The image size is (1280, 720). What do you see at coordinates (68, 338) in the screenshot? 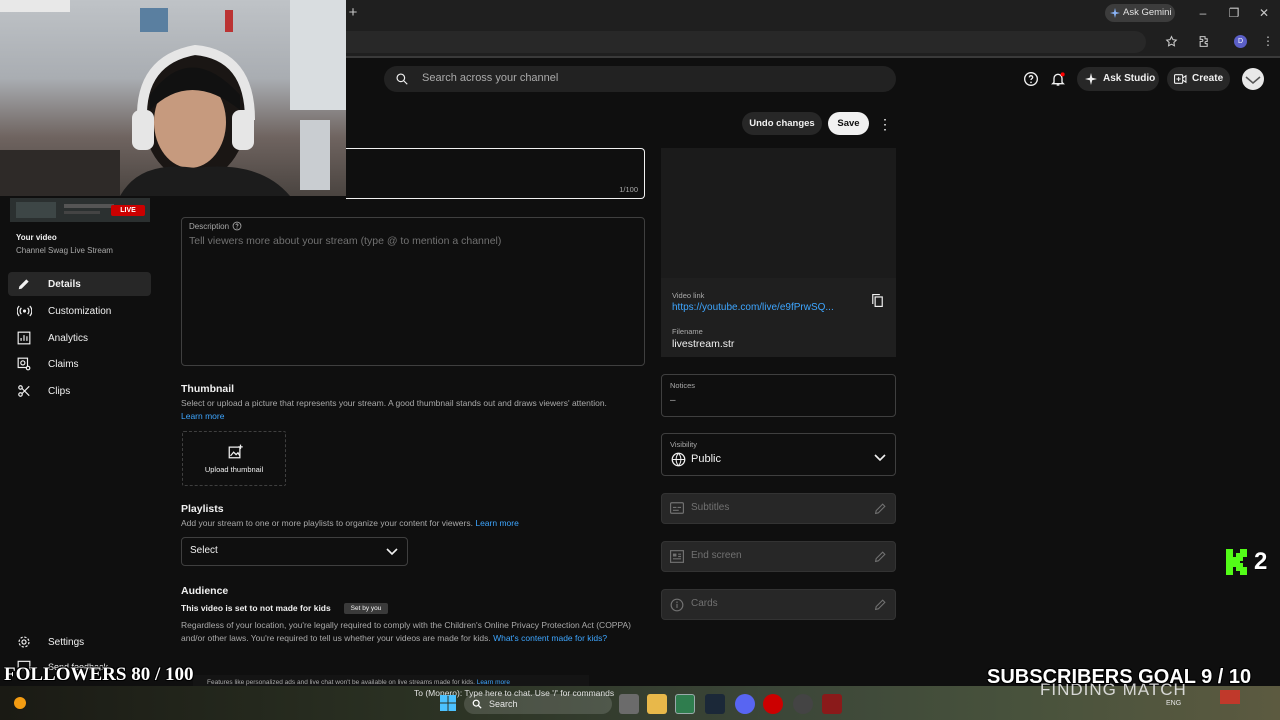
I see `sidebar-item-label: Analytics` at bounding box center [68, 338].